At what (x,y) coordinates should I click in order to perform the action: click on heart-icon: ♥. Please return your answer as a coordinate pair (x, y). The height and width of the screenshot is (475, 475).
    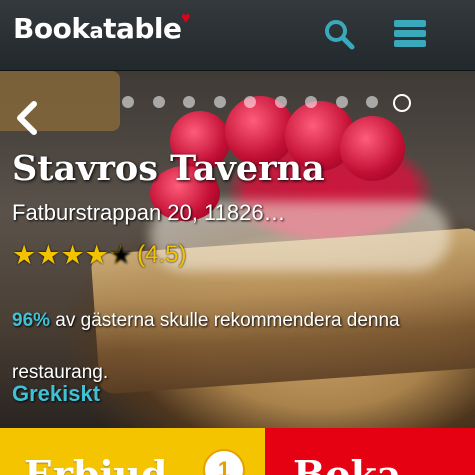
    Looking at the image, I should click on (186, 18).